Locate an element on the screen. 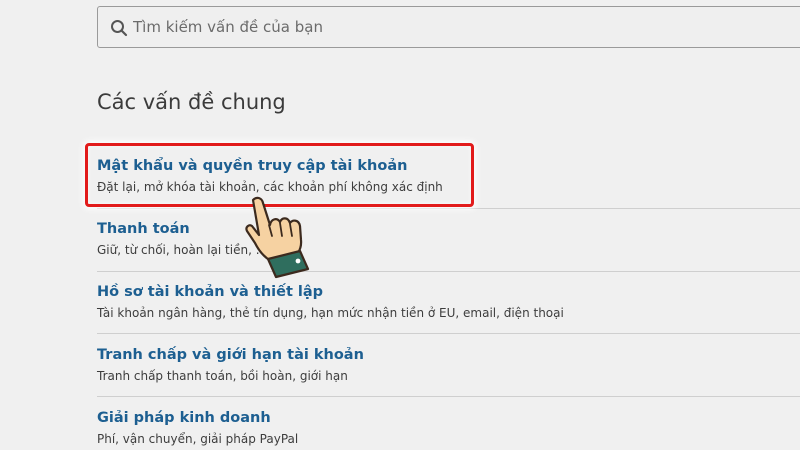 The width and height of the screenshot is (800, 450). topic-title-link: Thanh toán is located at coordinates (448, 229).